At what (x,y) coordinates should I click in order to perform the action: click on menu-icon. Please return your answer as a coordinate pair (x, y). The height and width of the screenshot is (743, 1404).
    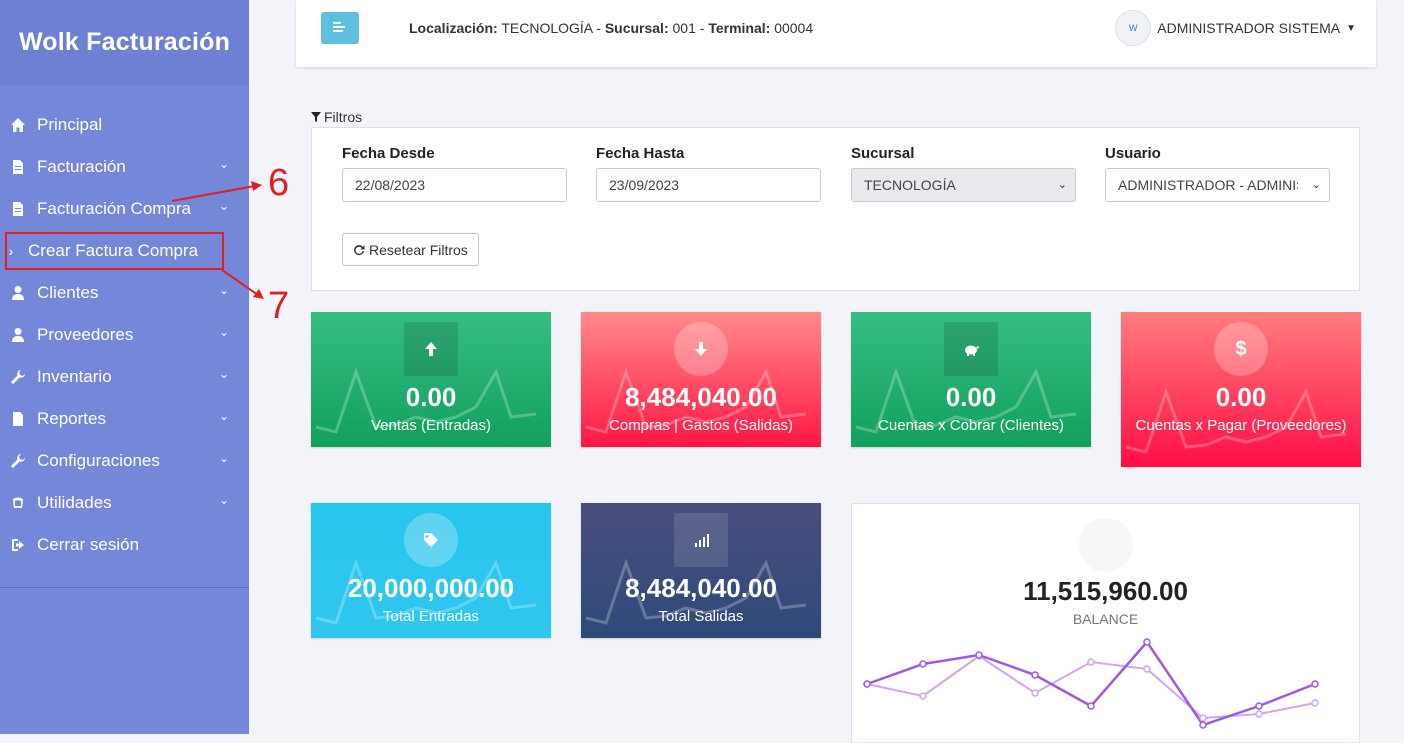
    Looking at the image, I should click on (339, 27).